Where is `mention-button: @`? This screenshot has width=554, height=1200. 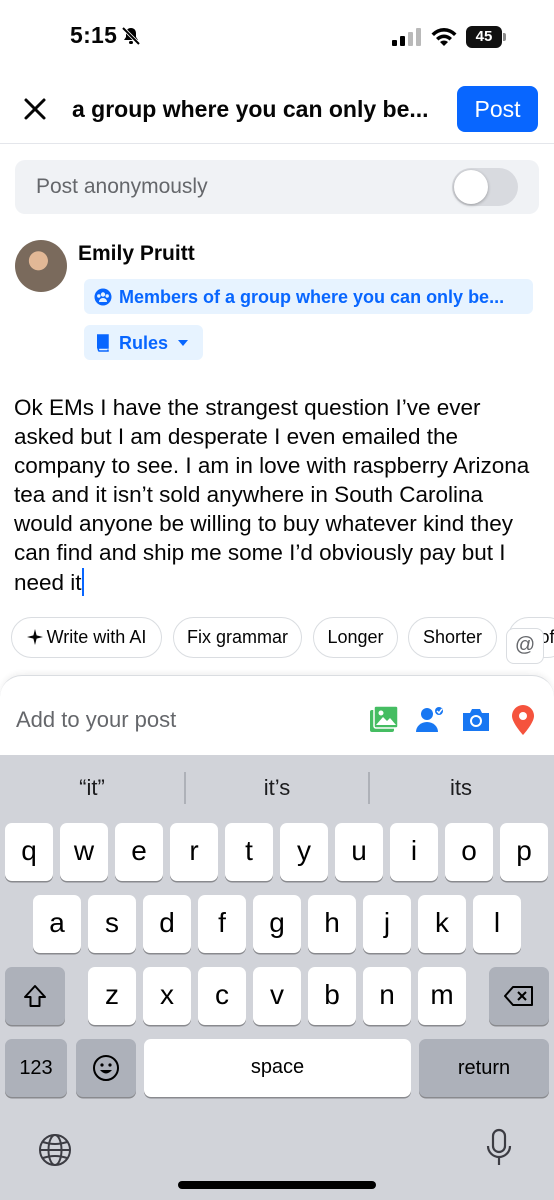
mention-button: @ is located at coordinates (525, 646).